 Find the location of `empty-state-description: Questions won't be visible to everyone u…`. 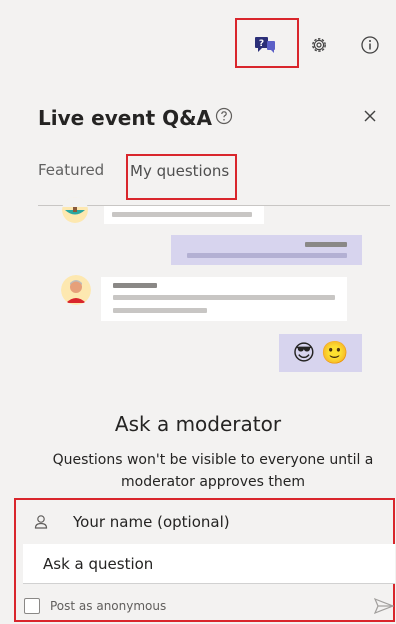

empty-state-description: Questions won't be visible to everyone u… is located at coordinates (213, 471).